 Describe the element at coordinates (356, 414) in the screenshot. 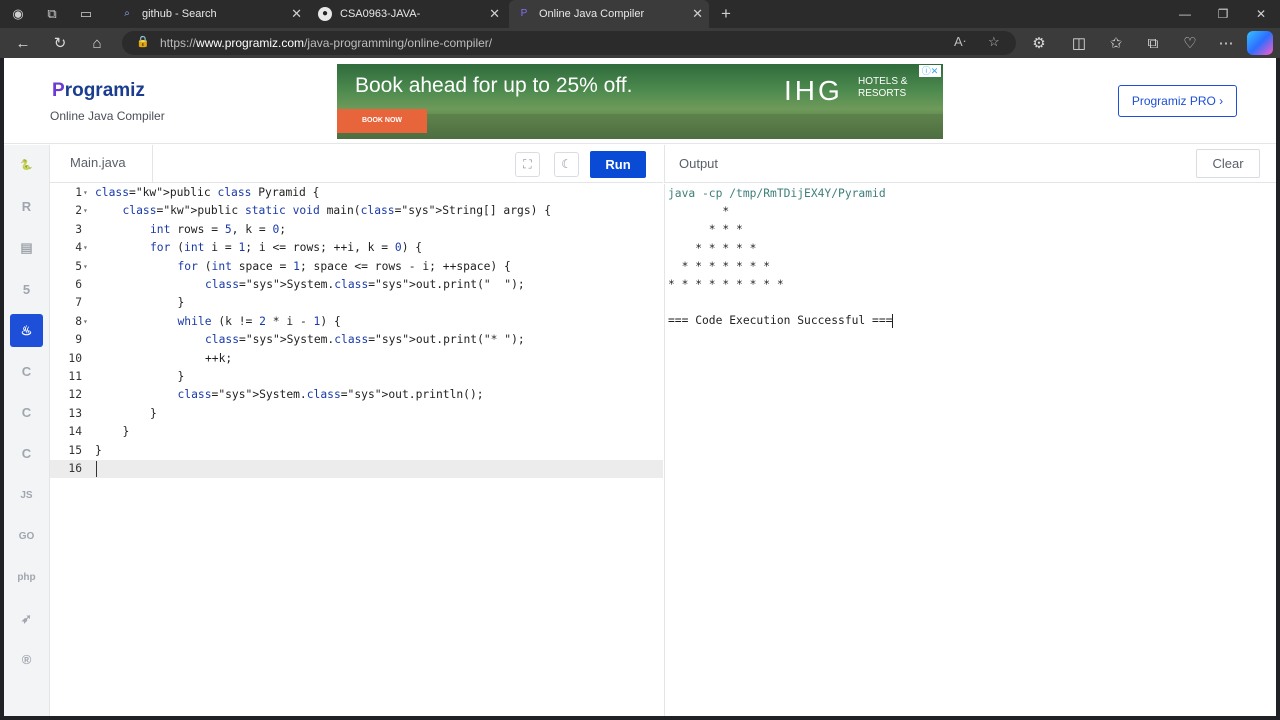

I see `code-line: 13}` at that location.